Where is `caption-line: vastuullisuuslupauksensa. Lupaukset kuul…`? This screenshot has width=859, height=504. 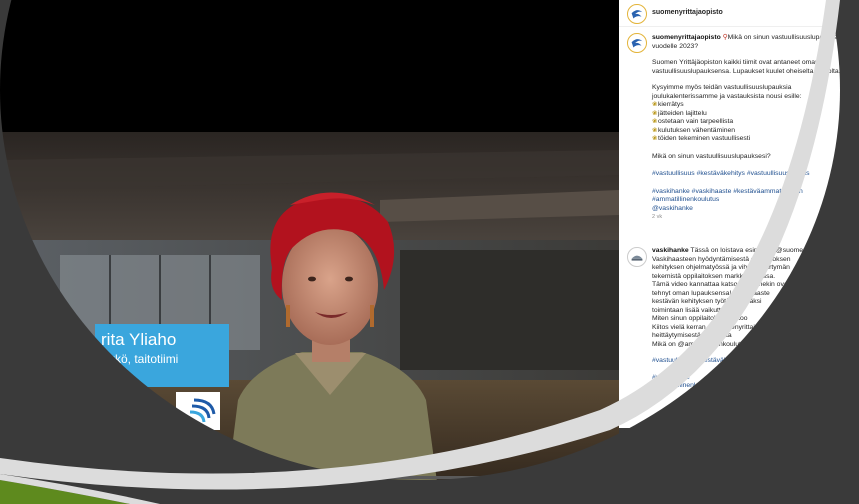 caption-line: vastuullisuuslupauksensa. Lupaukset kuul… is located at coordinates (746, 71).